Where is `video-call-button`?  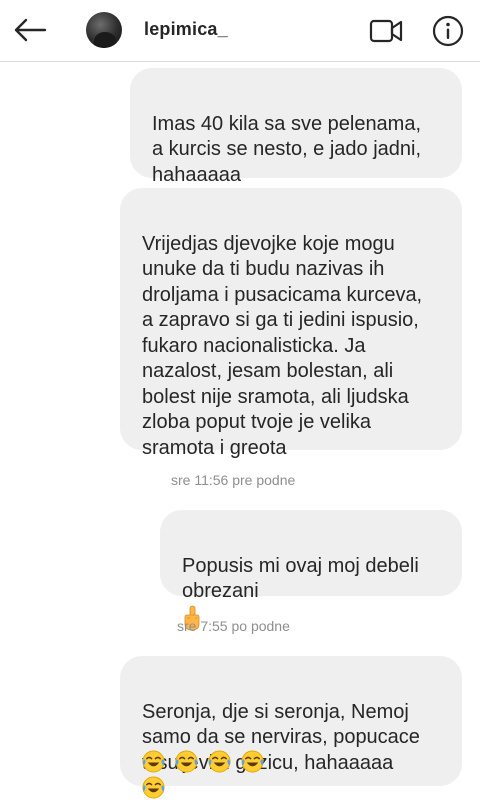 video-call-button is located at coordinates (386, 31).